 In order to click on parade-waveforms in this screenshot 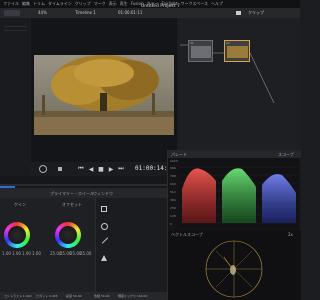, I will do `click(239, 193)`.